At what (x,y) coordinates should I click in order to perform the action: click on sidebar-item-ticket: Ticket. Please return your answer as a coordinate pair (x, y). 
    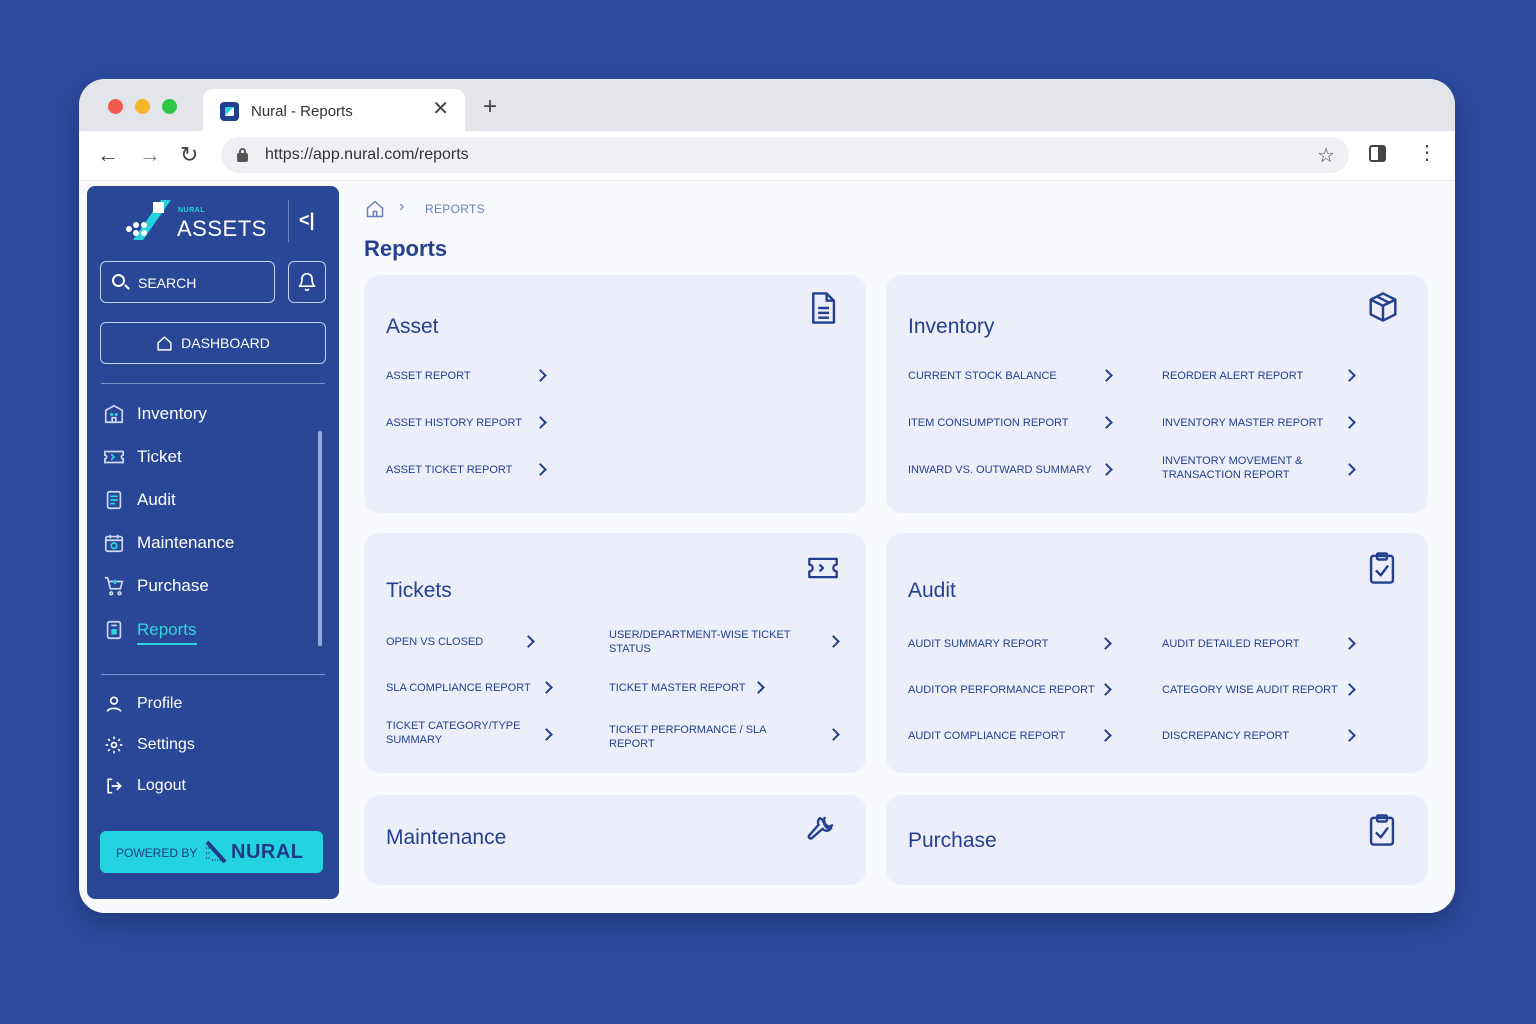
    Looking at the image, I should click on (142, 457).